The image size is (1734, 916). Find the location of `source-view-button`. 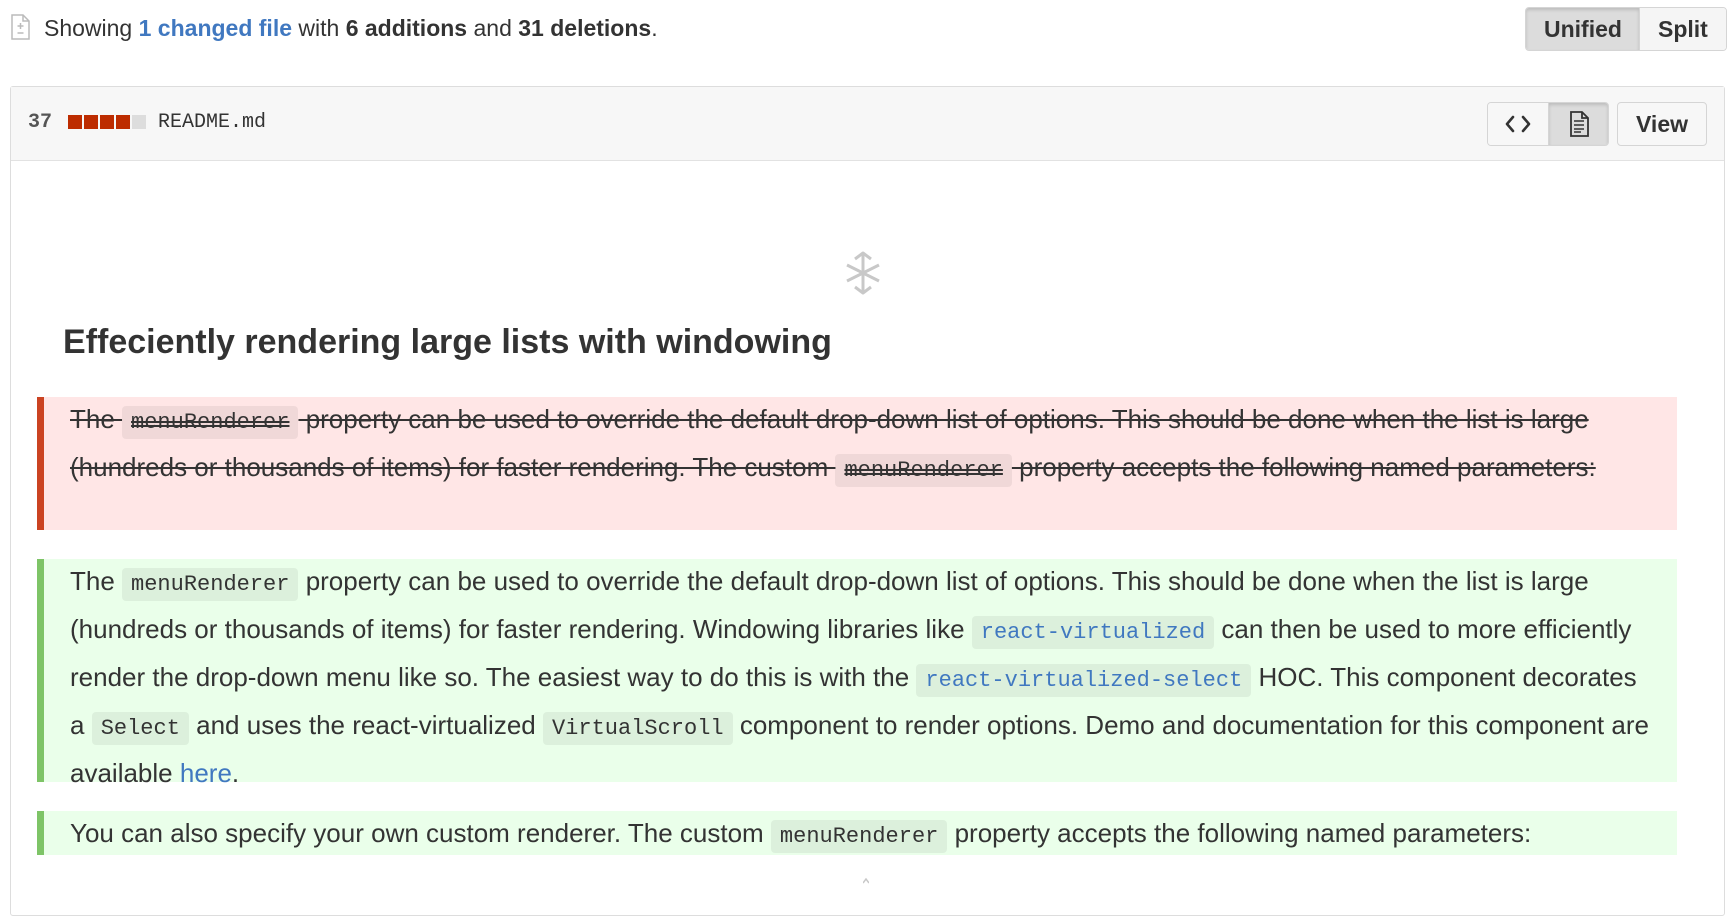

source-view-button is located at coordinates (1518, 124).